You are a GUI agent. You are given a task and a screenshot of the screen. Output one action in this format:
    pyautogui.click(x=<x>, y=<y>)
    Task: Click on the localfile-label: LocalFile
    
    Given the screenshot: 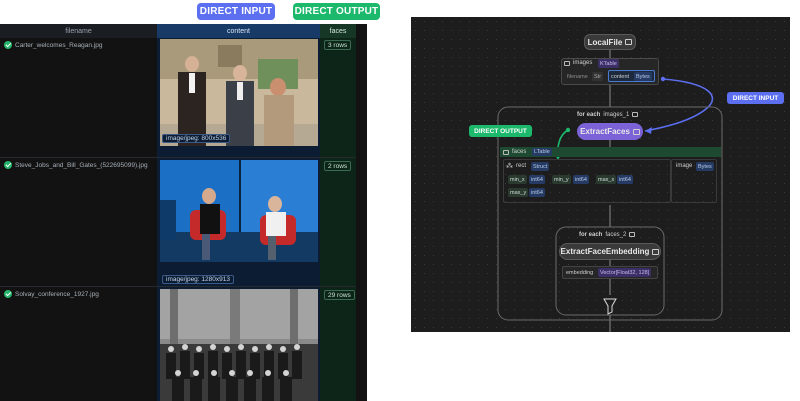 What is the action you would take?
    pyautogui.click(x=605, y=42)
    